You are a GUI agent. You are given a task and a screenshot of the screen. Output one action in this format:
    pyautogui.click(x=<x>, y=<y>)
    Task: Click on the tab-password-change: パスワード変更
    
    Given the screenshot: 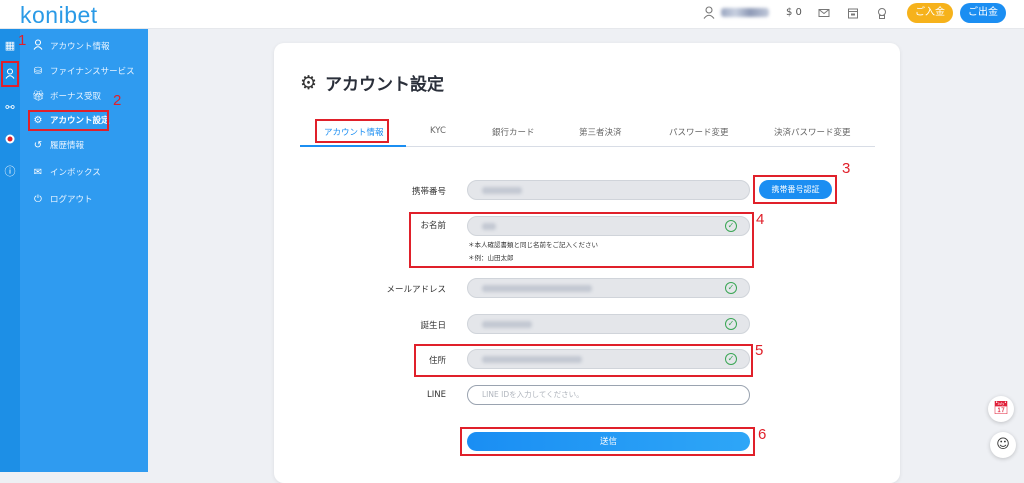 What is the action you would take?
    pyautogui.click(x=699, y=132)
    